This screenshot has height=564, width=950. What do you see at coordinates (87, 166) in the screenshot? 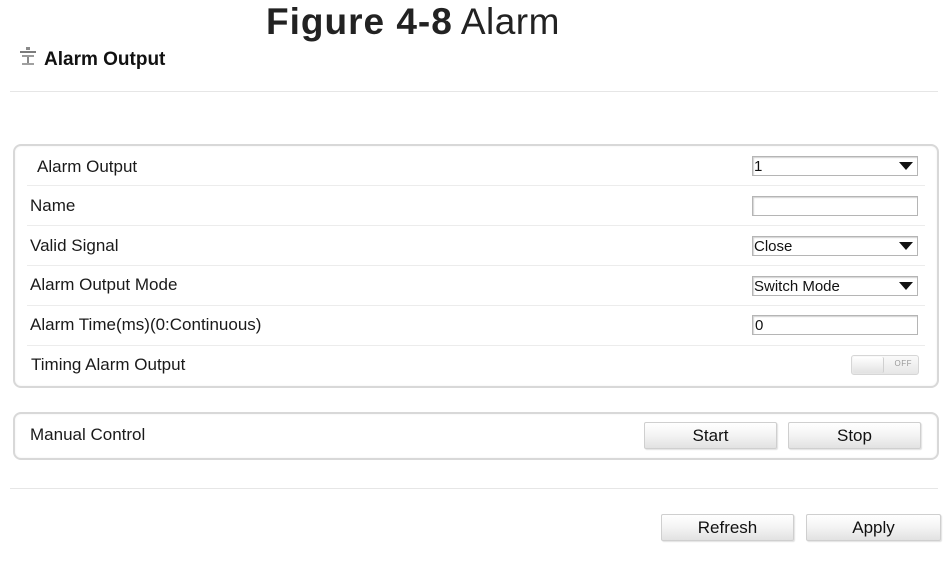
I see `alarm-output-label: Alarm Output` at bounding box center [87, 166].